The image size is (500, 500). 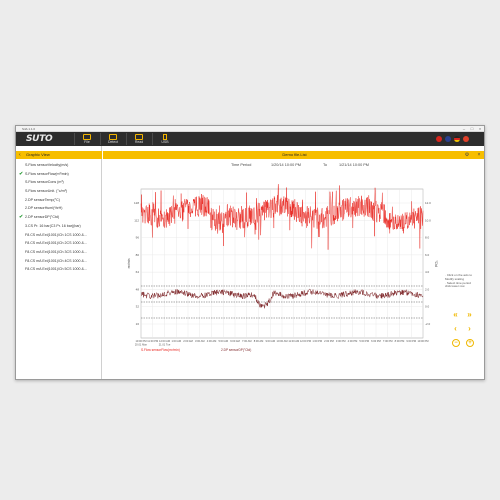 I want to click on x-tick-label: 6:00 AM, so click(x=235, y=341).